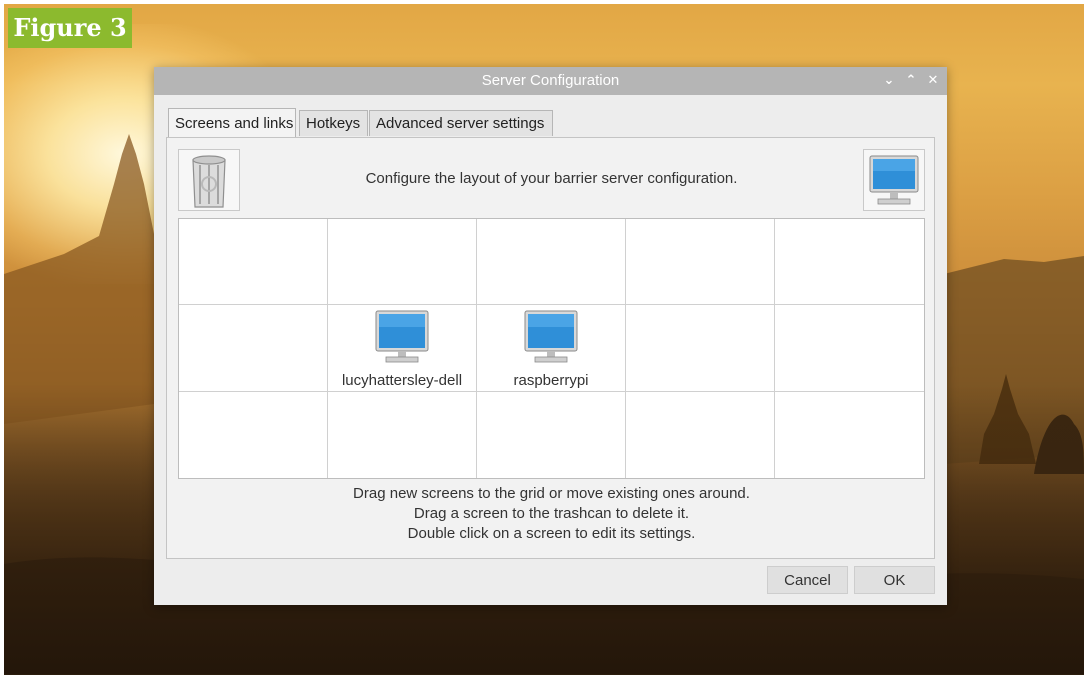  Describe the element at coordinates (933, 81) in the screenshot. I see `close-icon: ✕` at that location.